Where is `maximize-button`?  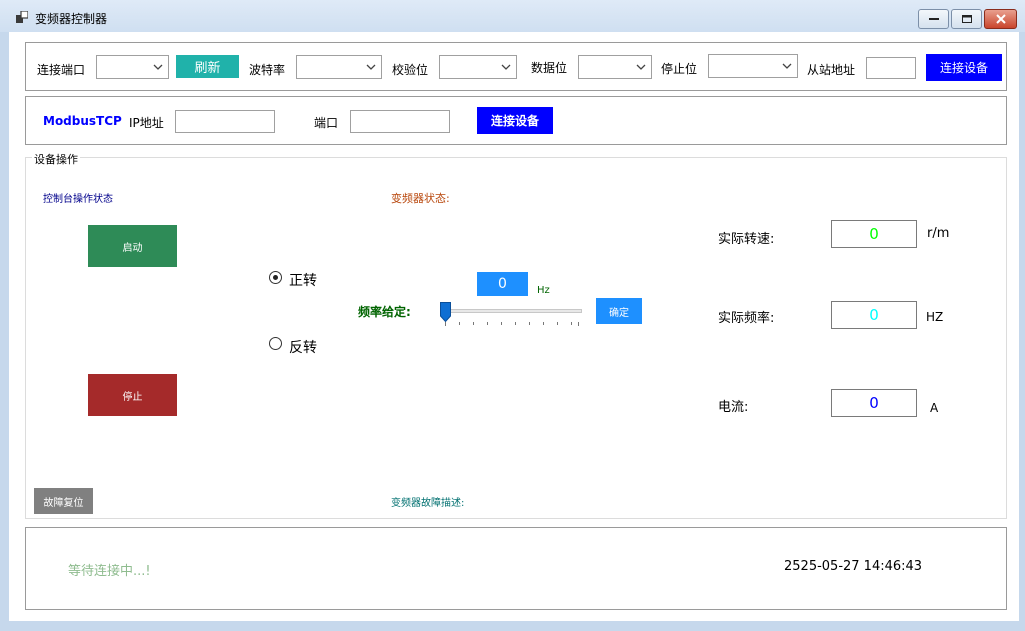
maximize-button is located at coordinates (966, 19).